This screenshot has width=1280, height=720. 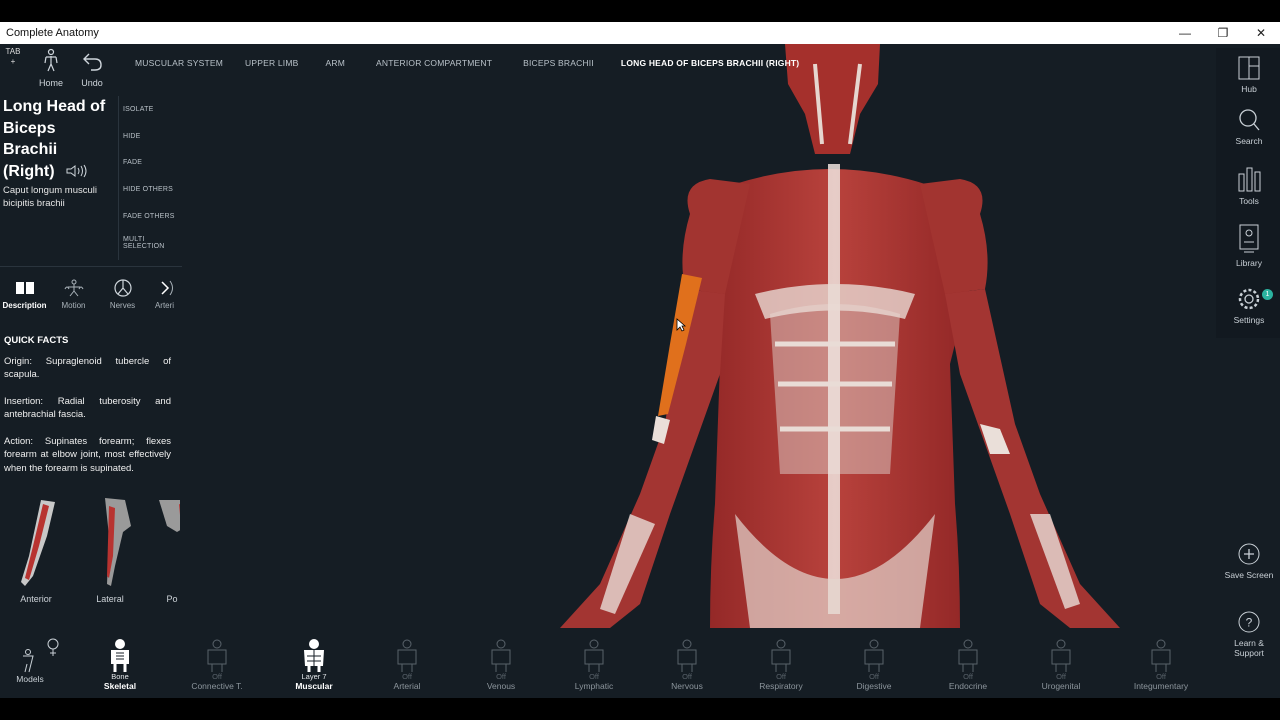 What do you see at coordinates (558, 63) in the screenshot?
I see `breadcrumb-biceps-brachii: BICEPS BRACHII` at bounding box center [558, 63].